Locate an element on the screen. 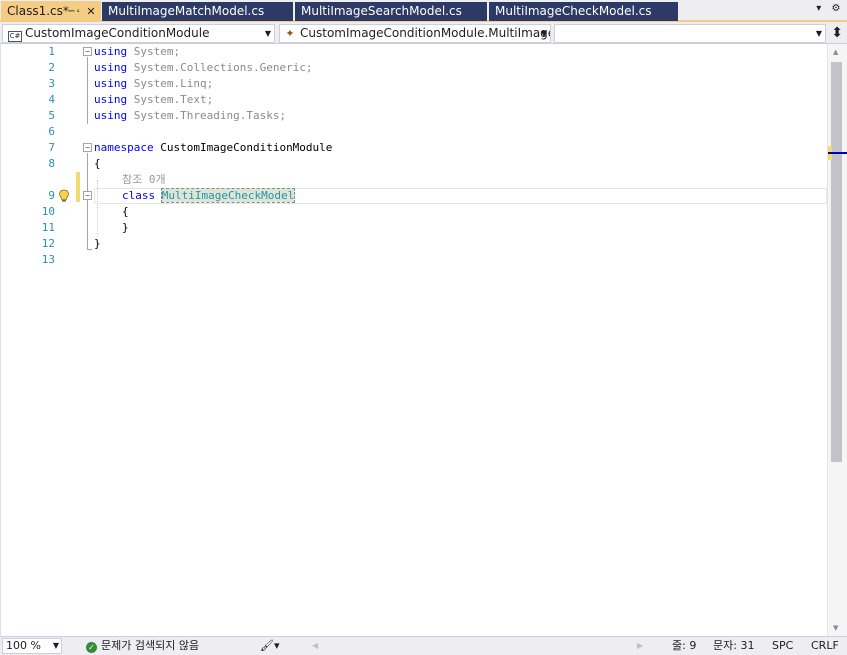 This screenshot has width=847, height=655. line-code: using System.Linq; is located at coordinates (153, 84).